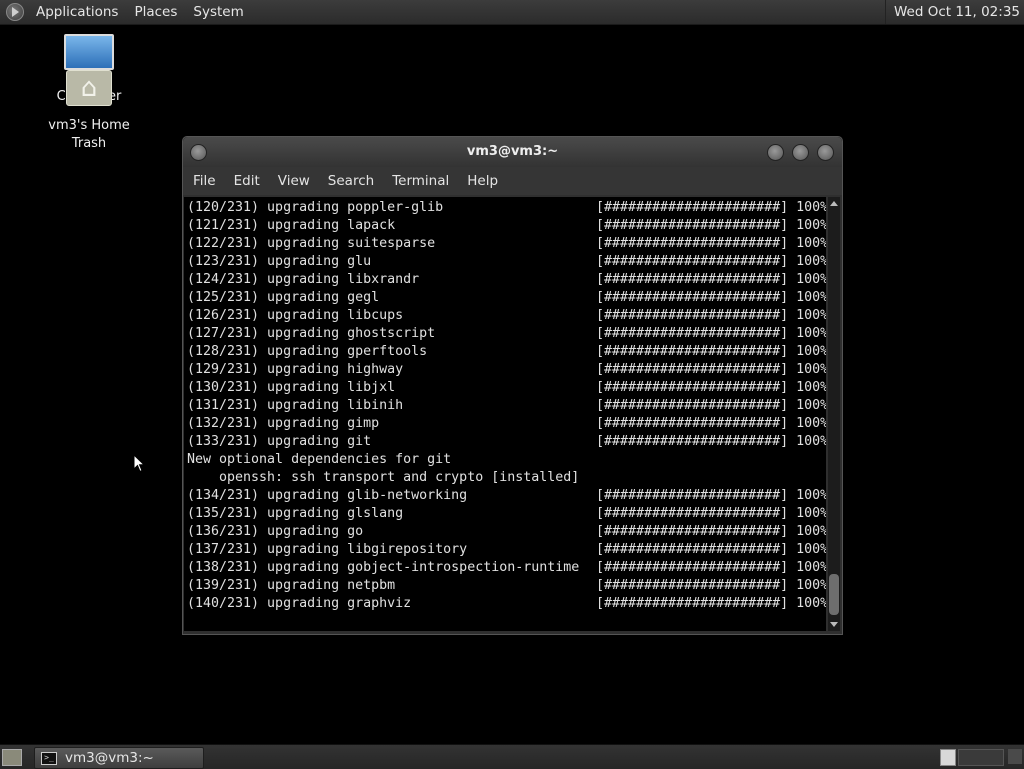  Describe the element at coordinates (275, 531) in the screenshot. I see `terminal-line-text: (136/231) upgrading go` at that location.